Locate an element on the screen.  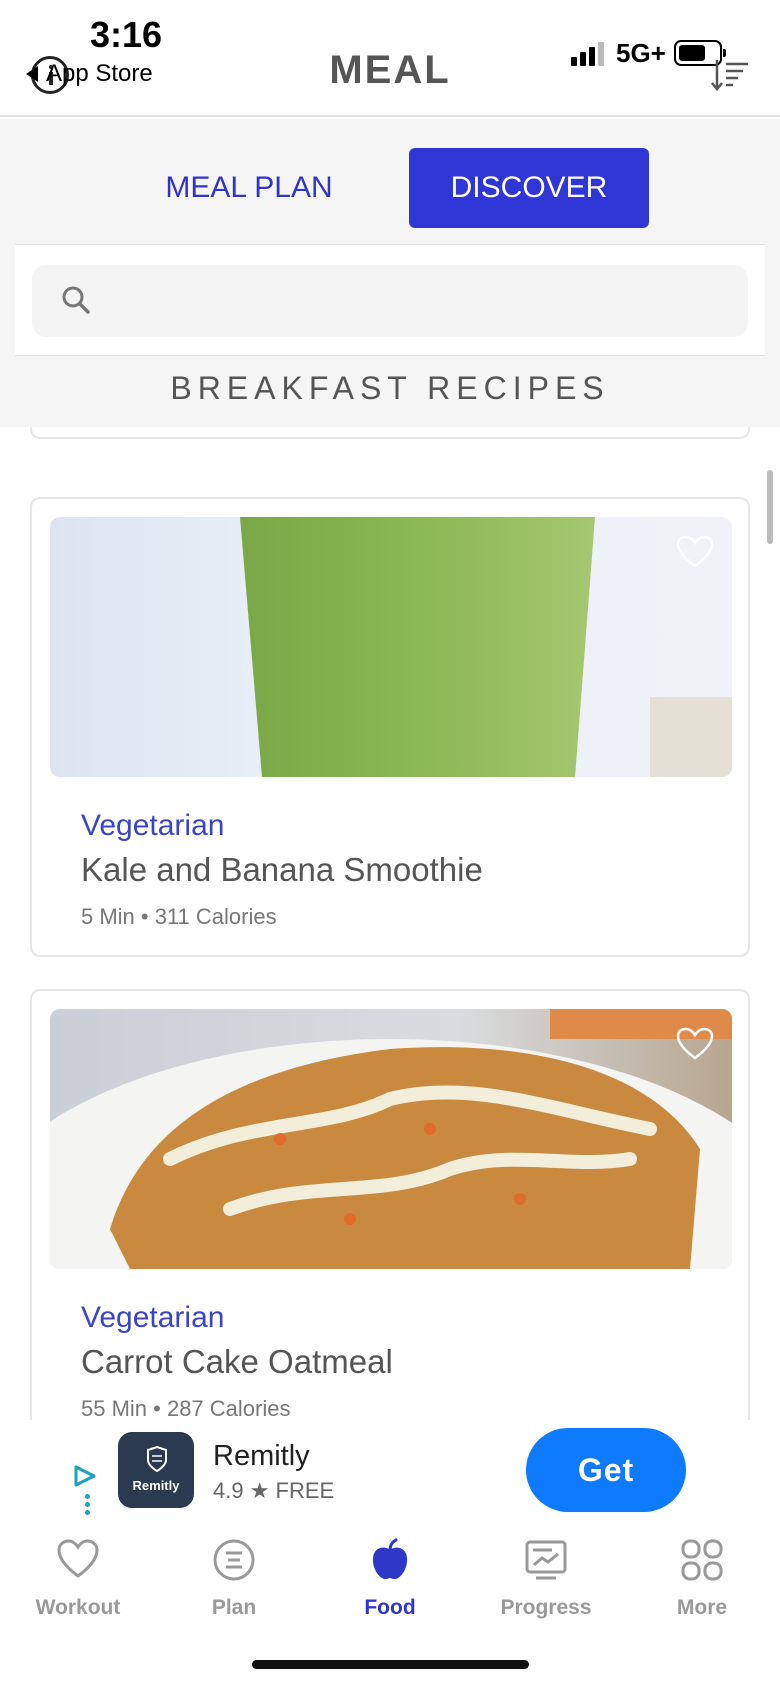
nav-item-food: Food is located at coordinates (390, 1588).